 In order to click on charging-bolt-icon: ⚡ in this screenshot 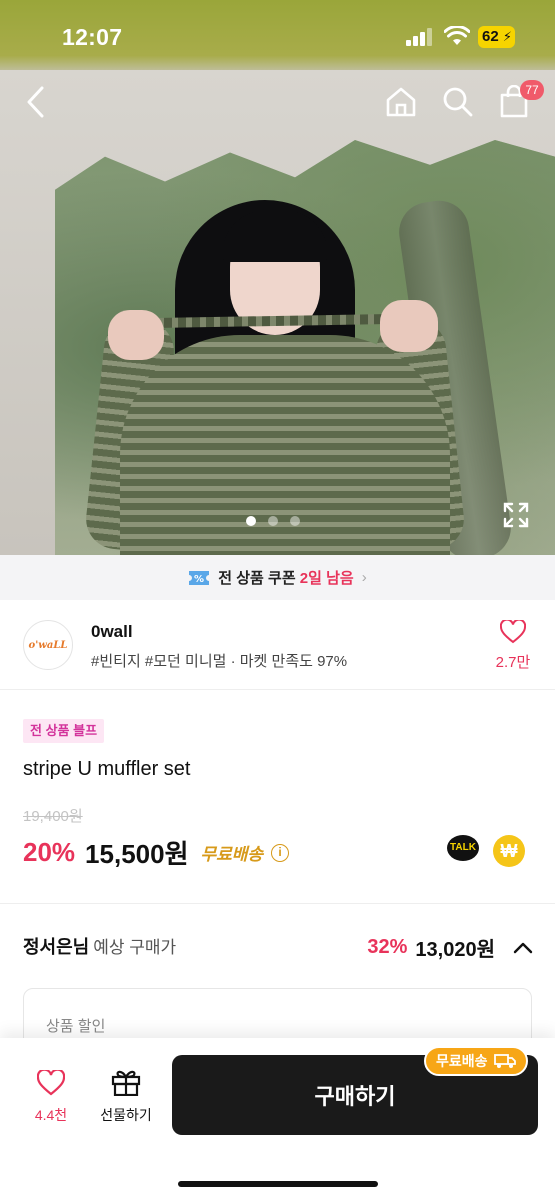, I will do `click(507, 36)`.